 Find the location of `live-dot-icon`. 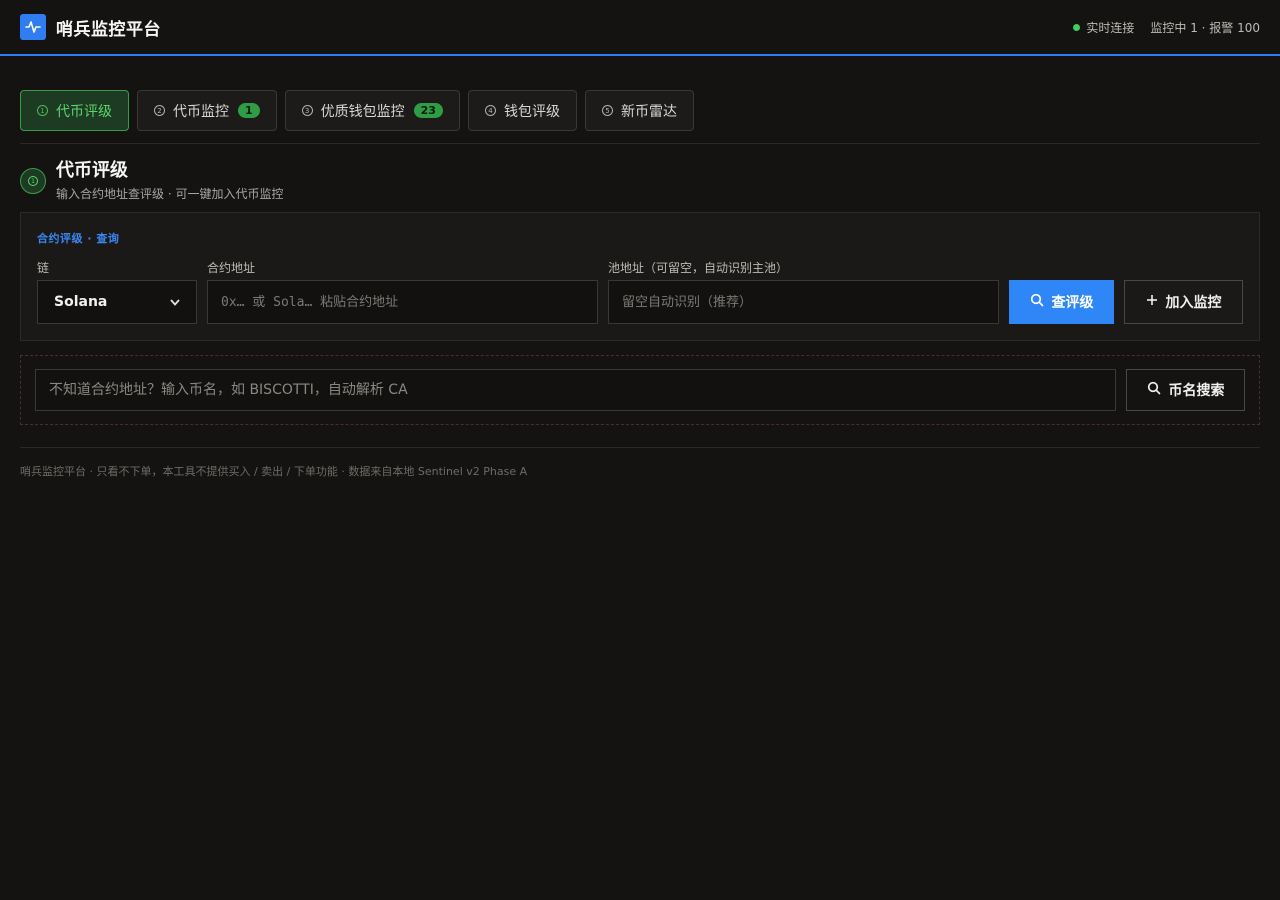

live-dot-icon is located at coordinates (1077, 27).